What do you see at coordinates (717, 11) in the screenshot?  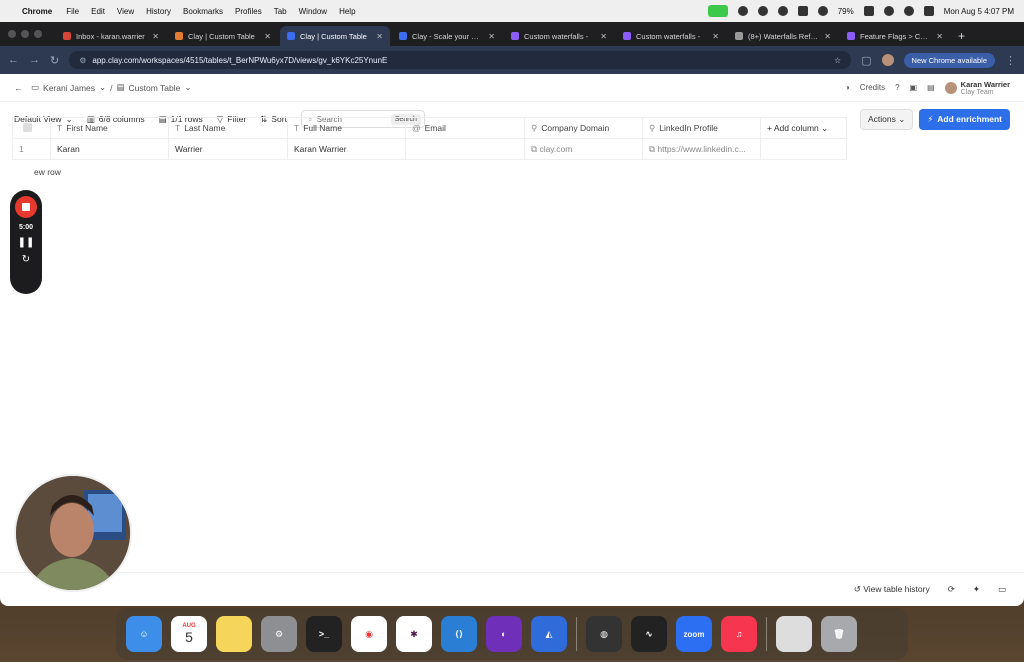 I see `facetime-icon` at bounding box center [717, 11].